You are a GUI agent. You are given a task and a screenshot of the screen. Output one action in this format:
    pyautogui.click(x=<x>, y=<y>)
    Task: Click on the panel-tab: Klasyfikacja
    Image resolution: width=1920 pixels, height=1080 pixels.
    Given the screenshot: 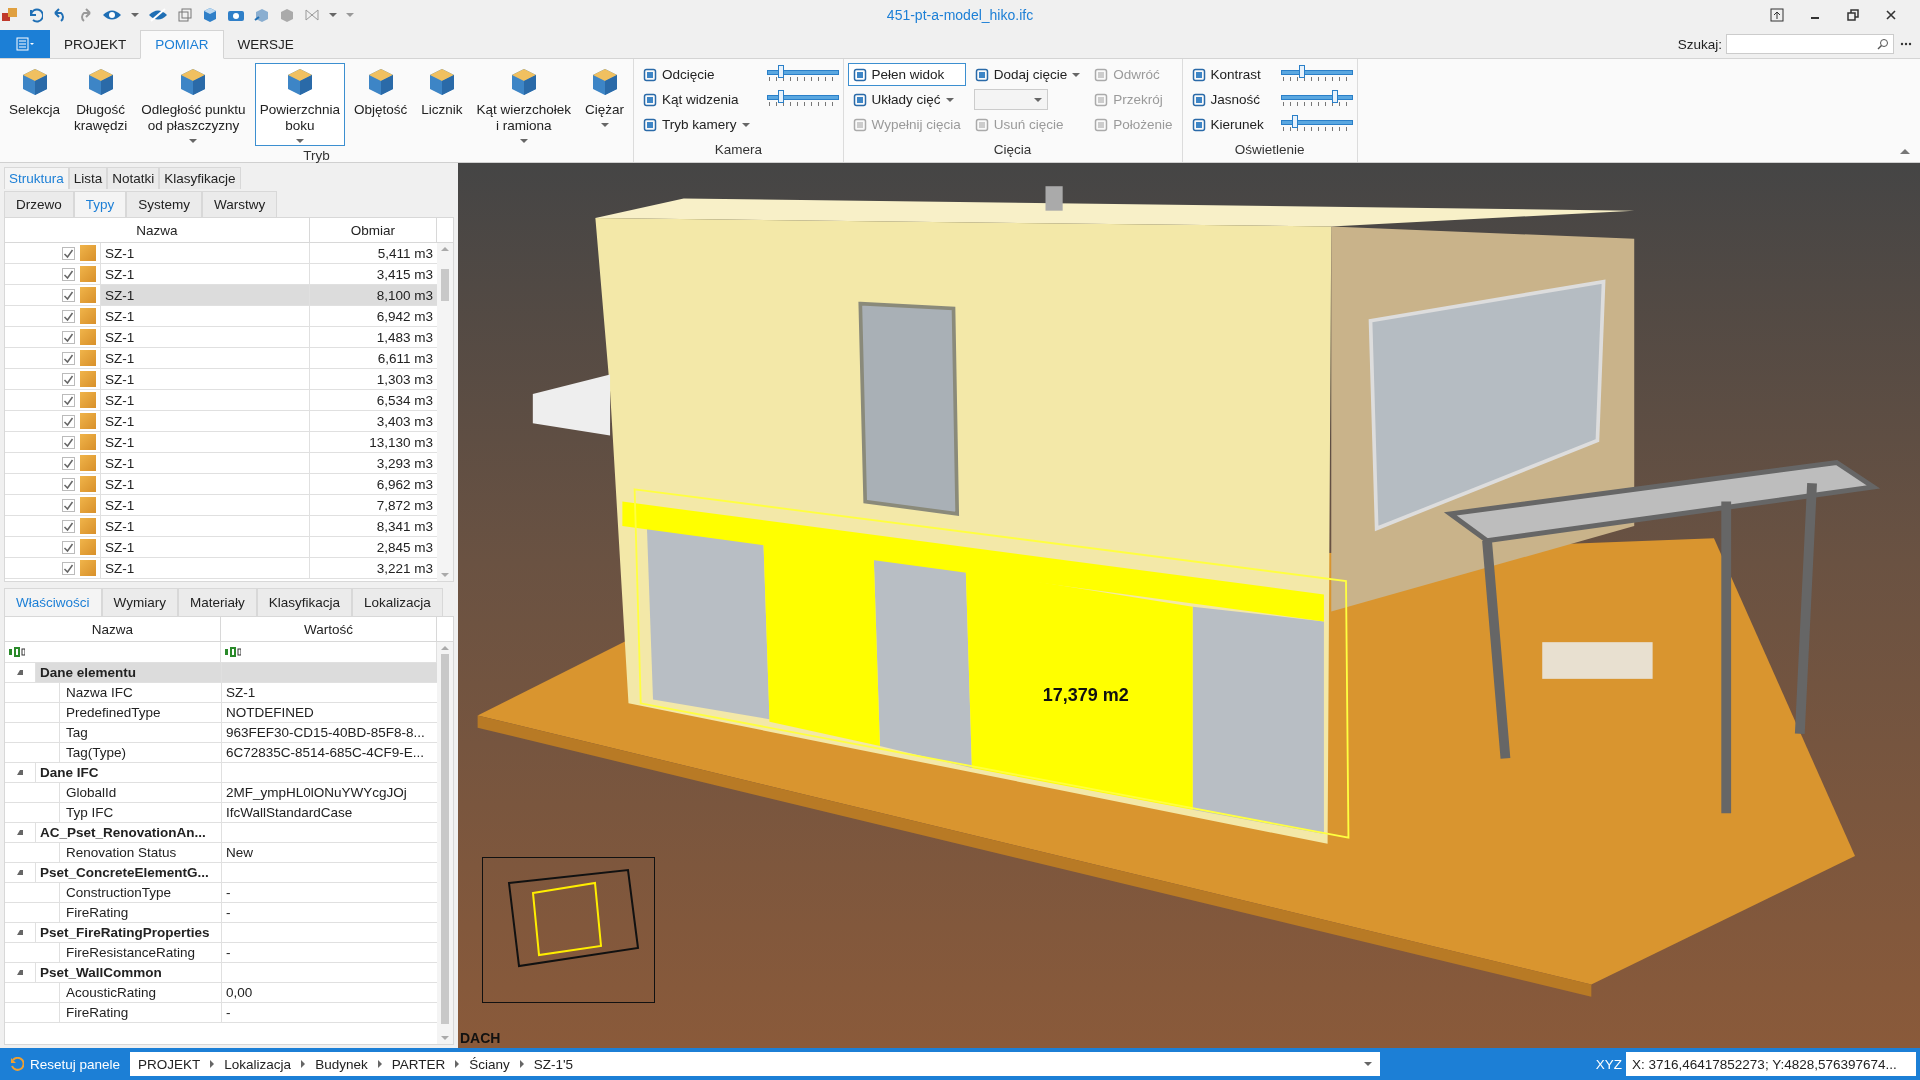 What is the action you would take?
    pyautogui.click(x=304, y=602)
    